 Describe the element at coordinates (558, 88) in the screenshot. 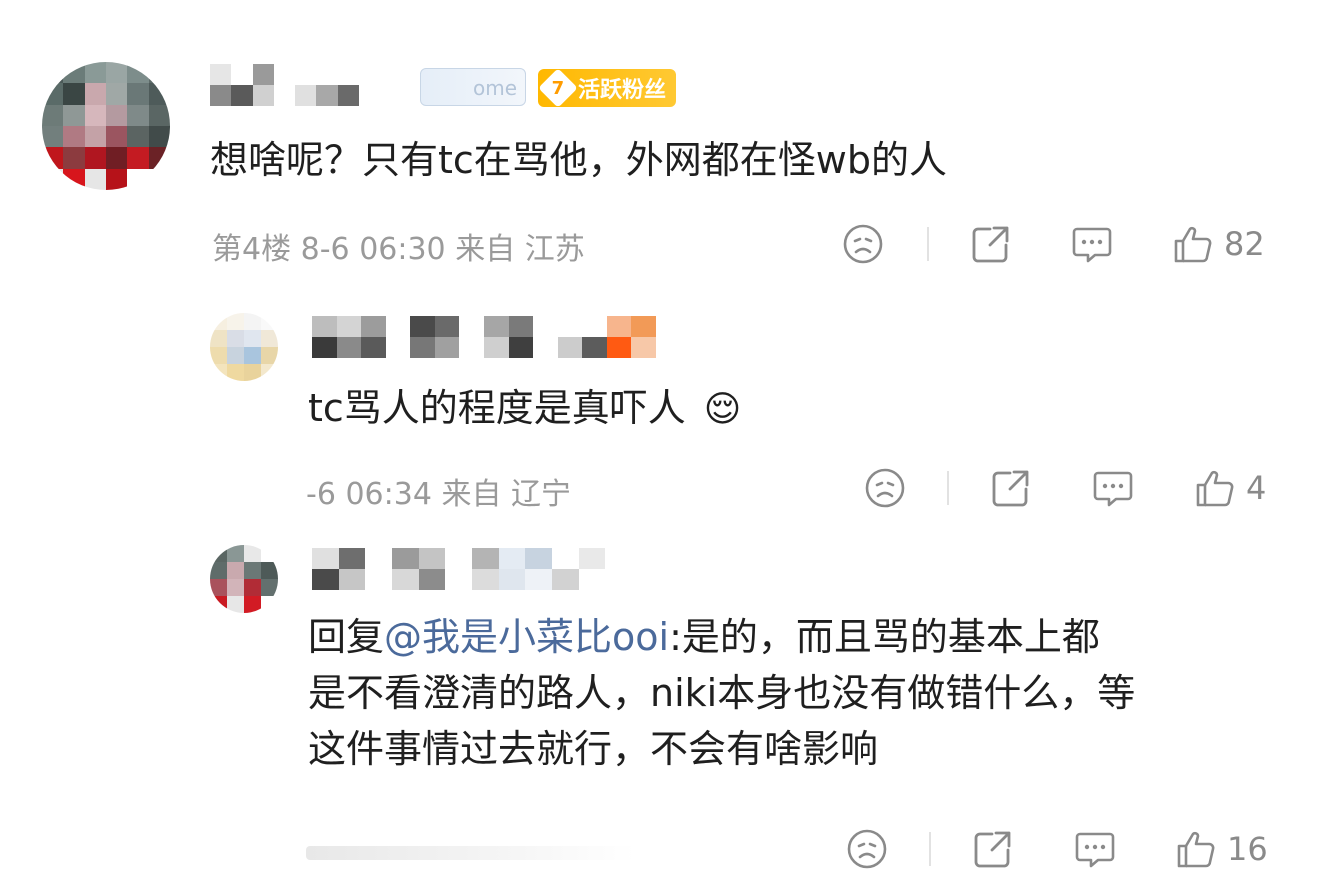

I see `level-icon: 7` at that location.